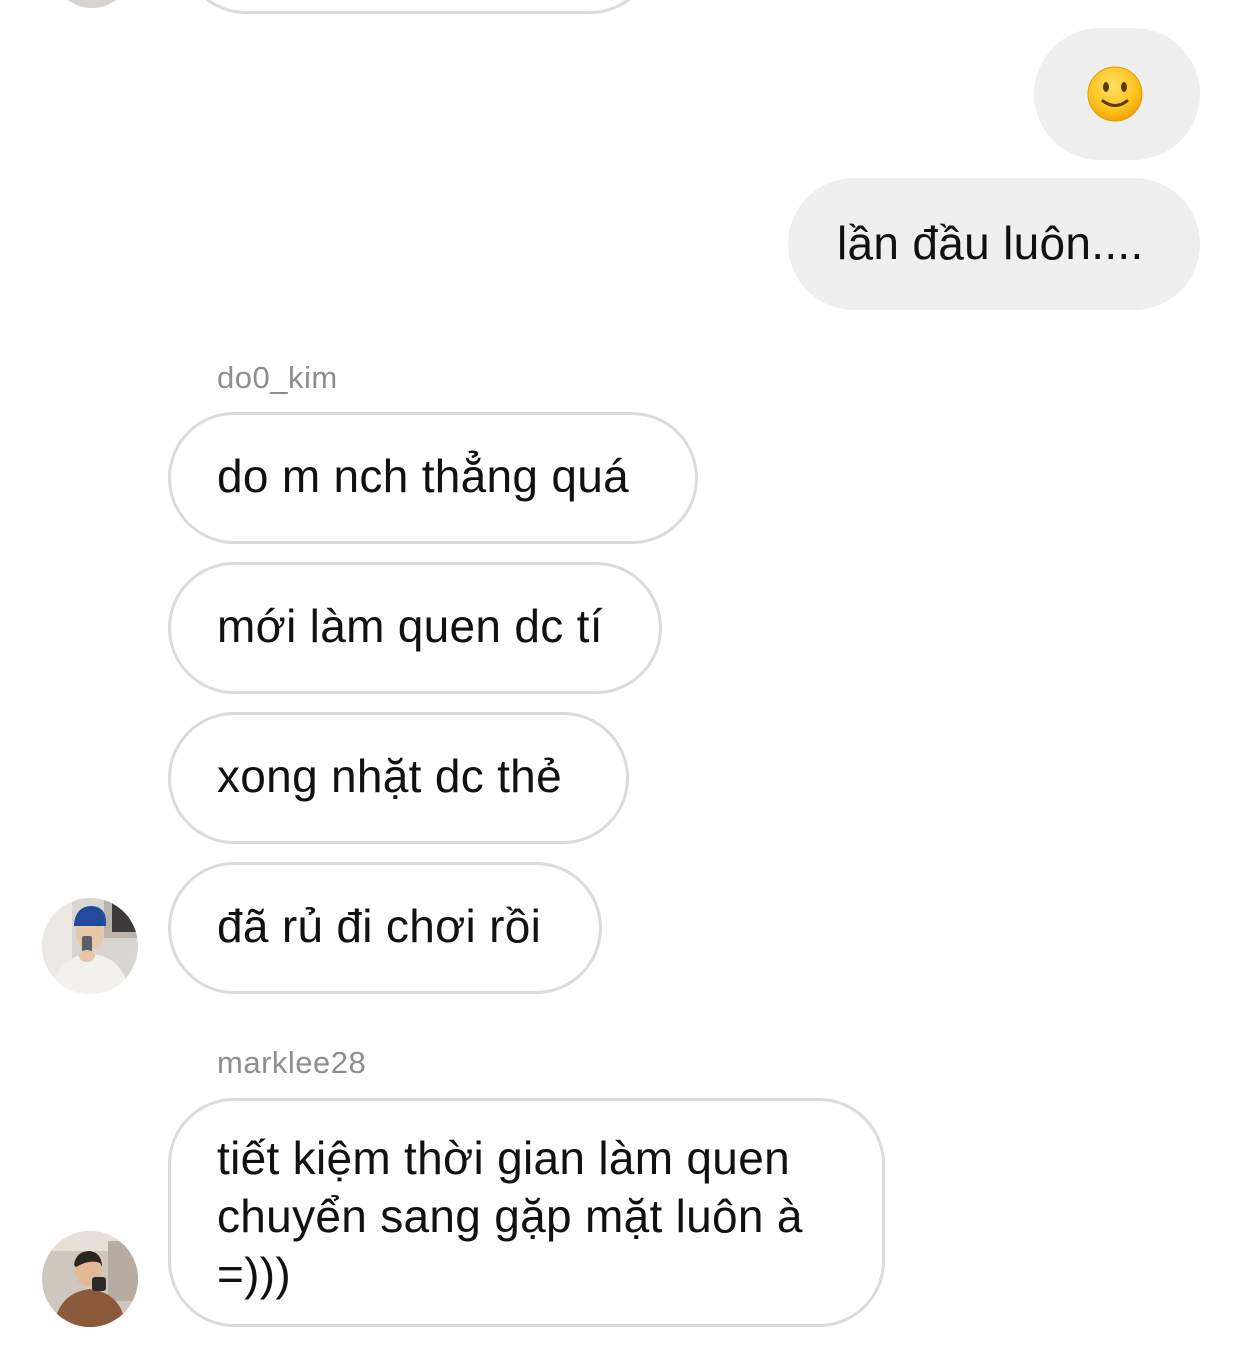 The width and height of the screenshot is (1242, 1356). I want to click on message-bubble-incoming, so click(418, 7).